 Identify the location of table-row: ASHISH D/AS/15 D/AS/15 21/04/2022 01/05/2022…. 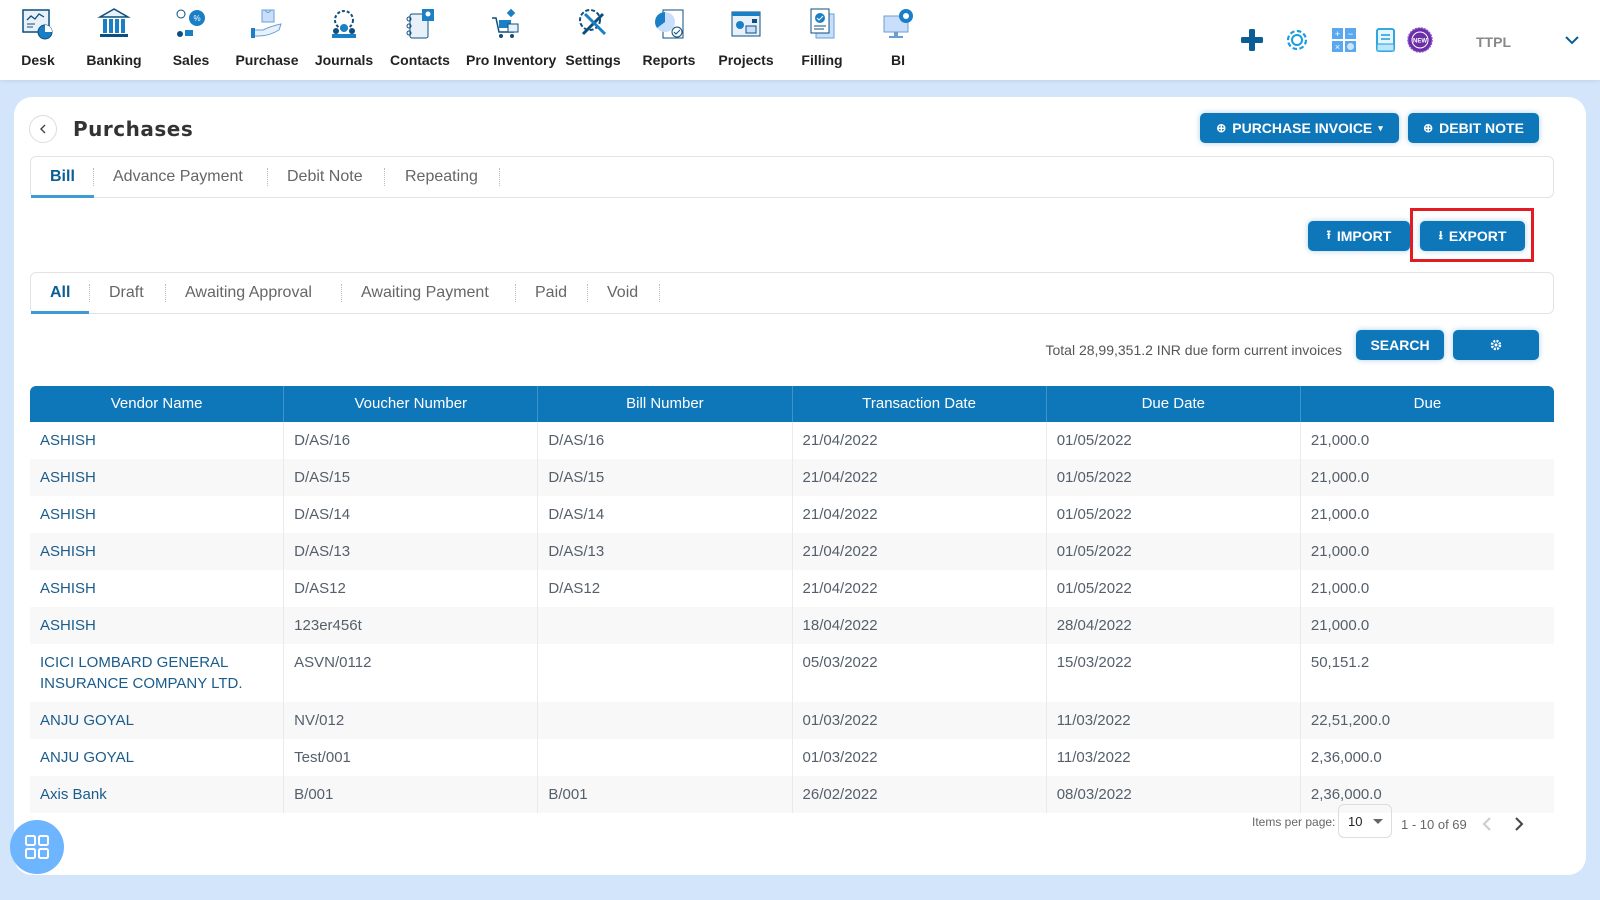
(792, 477).